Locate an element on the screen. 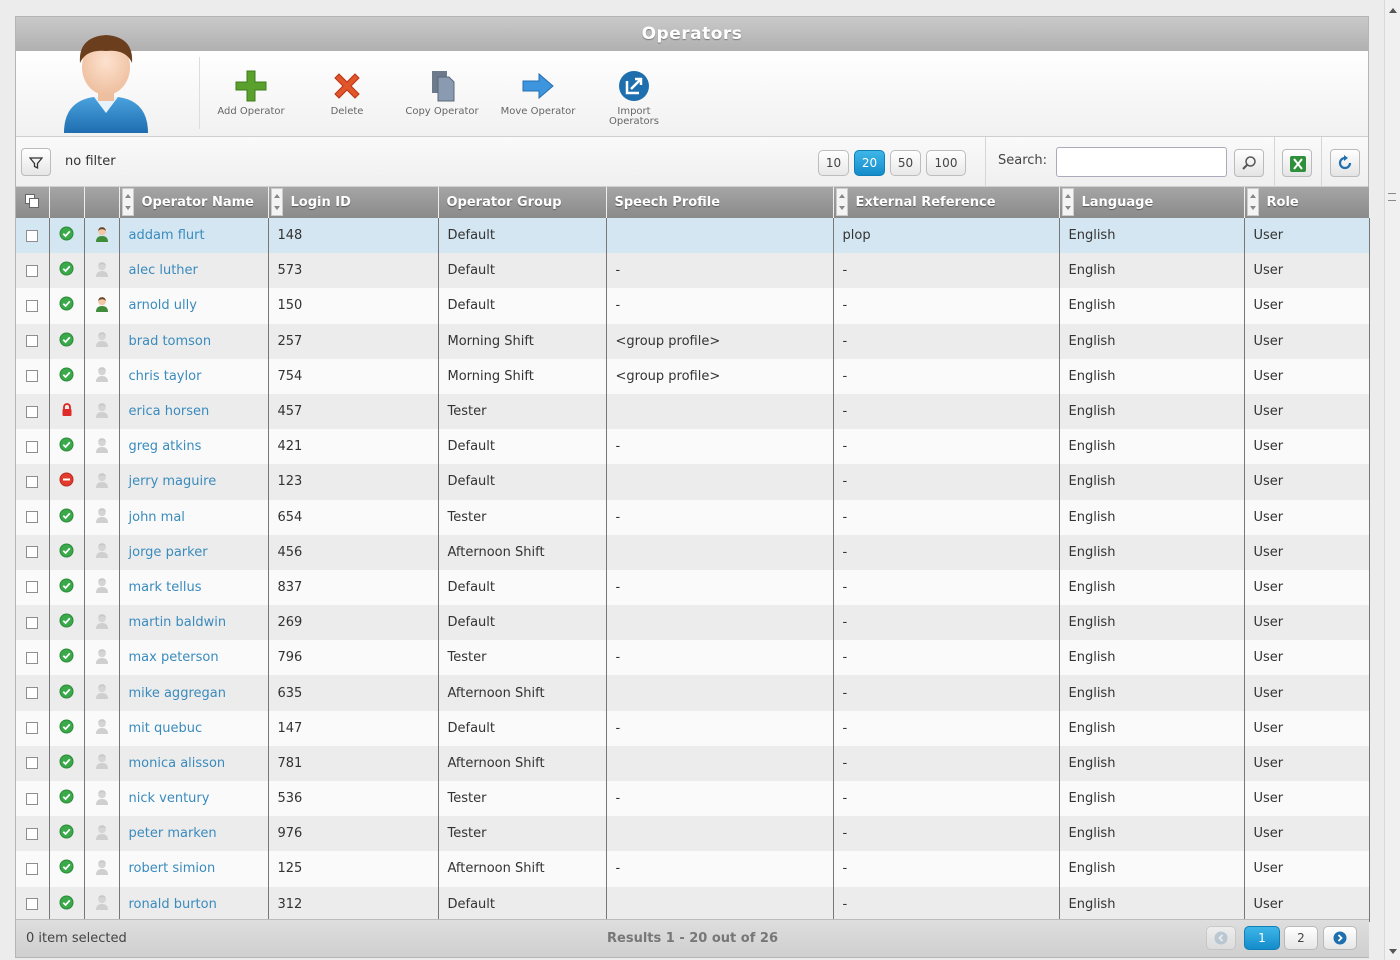 The image size is (1400, 960). column-header-login-id: Login ID is located at coordinates (353, 202).